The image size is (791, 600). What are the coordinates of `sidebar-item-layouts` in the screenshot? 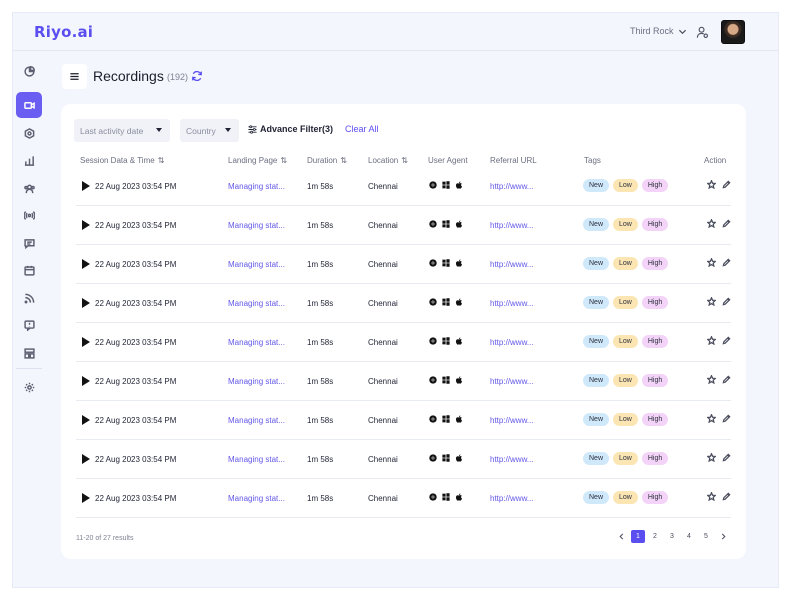 It's located at (29, 353).